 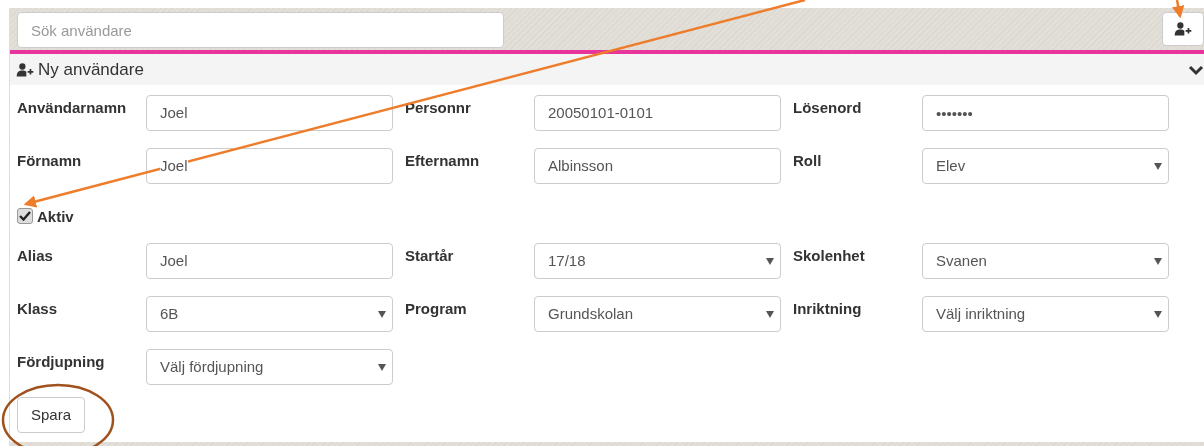 I want to click on field-label: Startår, so click(x=430, y=256).